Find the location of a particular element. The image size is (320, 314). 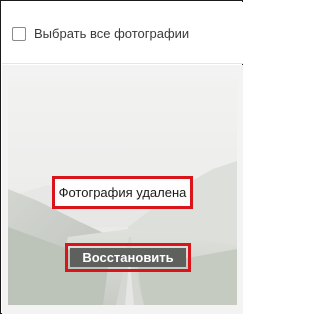

select-all-label: Выбрать все фотографии is located at coordinates (111, 34).